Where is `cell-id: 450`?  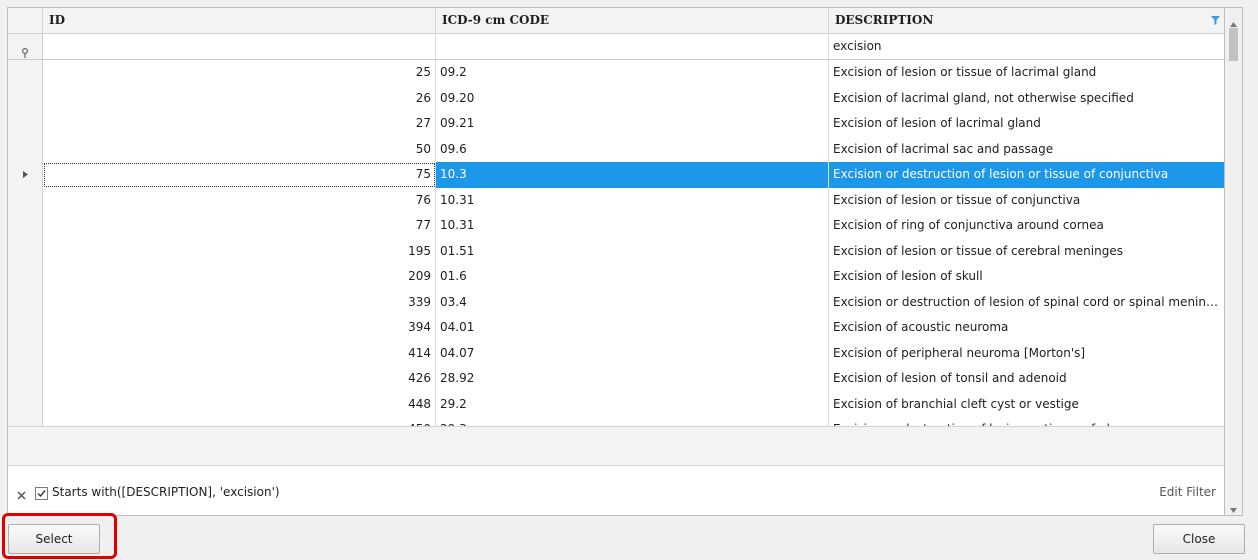 cell-id: 450 is located at coordinates (239, 421).